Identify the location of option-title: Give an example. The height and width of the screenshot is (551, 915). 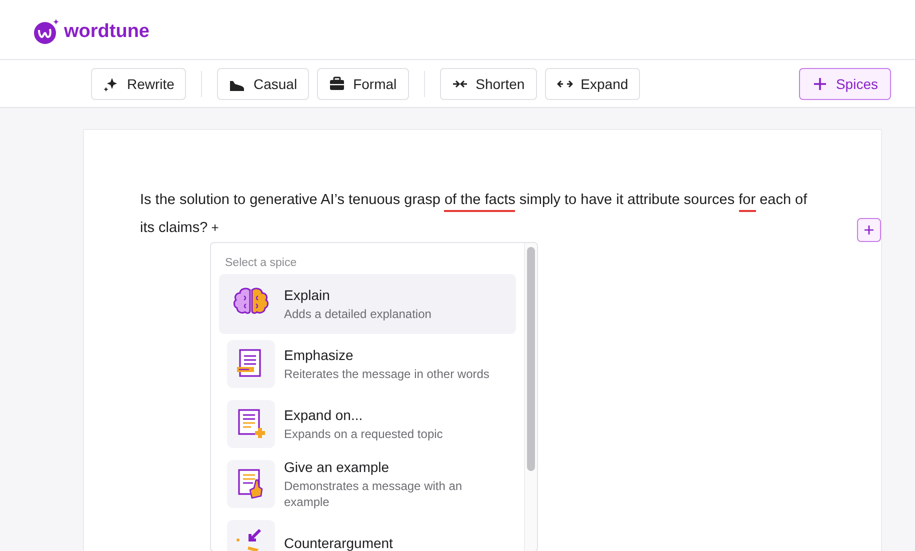
(337, 466).